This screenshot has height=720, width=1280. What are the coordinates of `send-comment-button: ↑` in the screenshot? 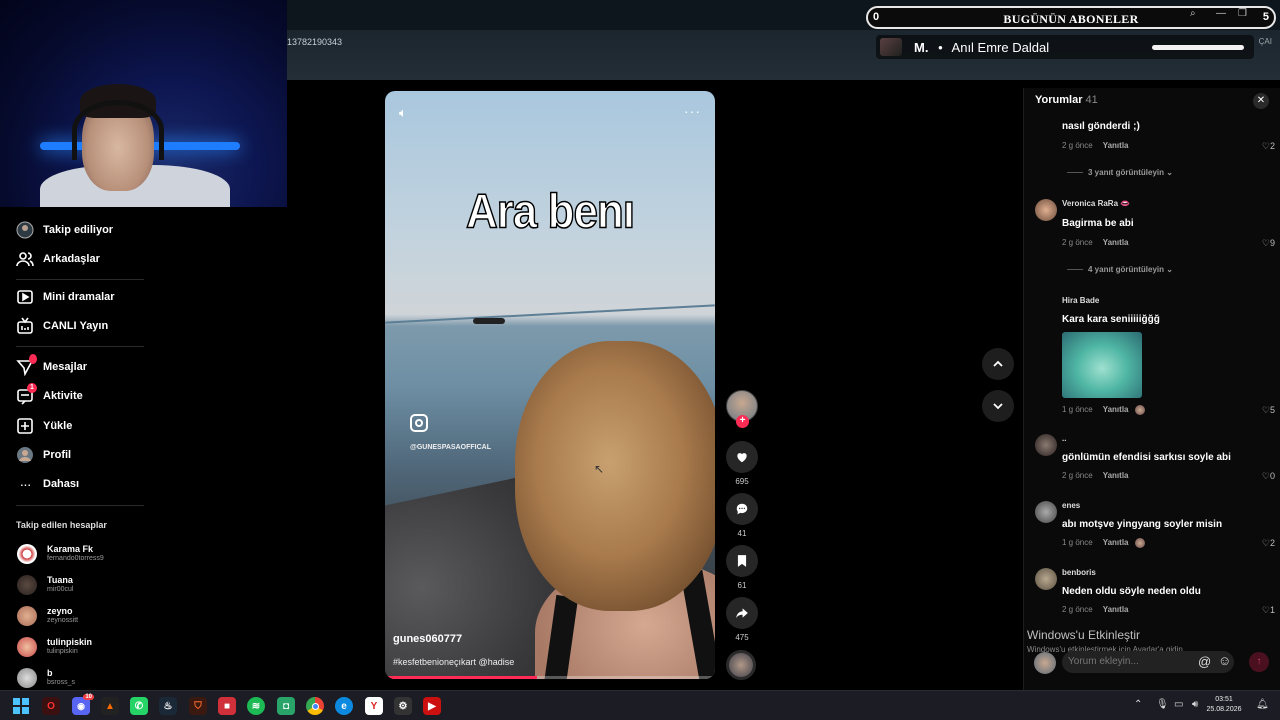 It's located at (1259, 662).